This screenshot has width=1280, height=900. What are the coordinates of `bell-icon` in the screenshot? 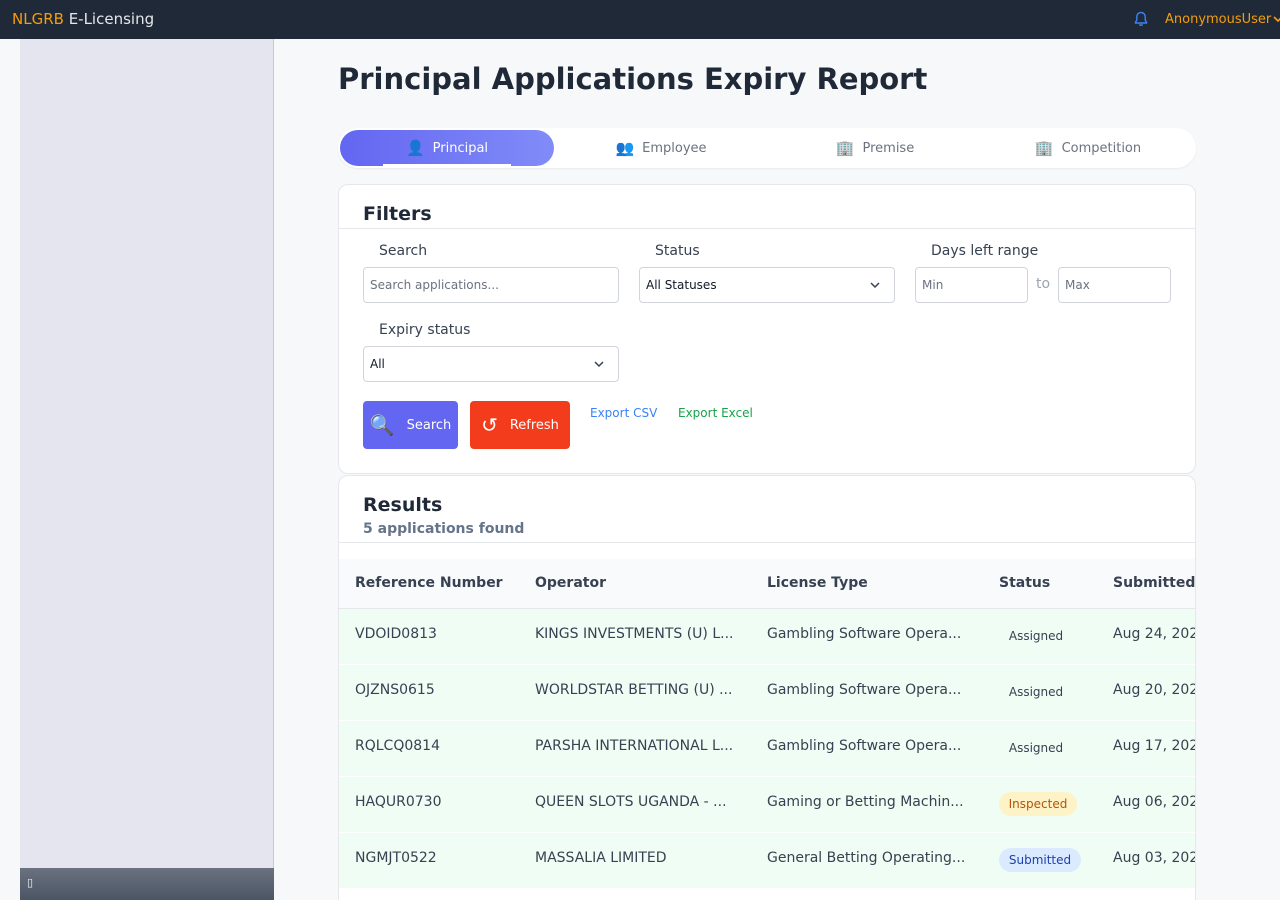 It's located at (1141, 19).